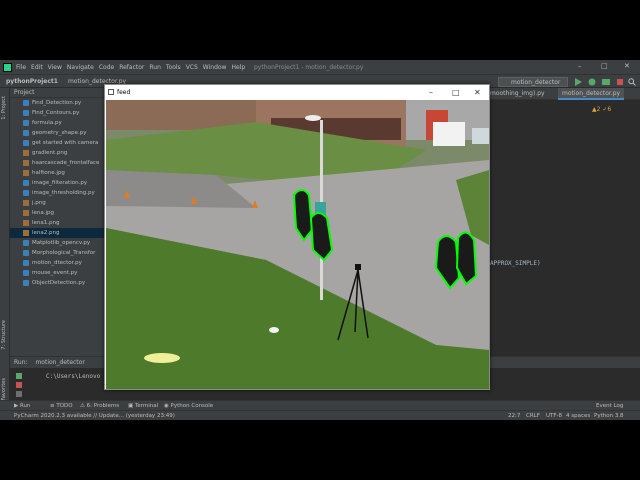 This screenshot has height=480, width=640. What do you see at coordinates (47, 123) in the screenshot?
I see `project-file-label: formula.py` at bounding box center [47, 123].